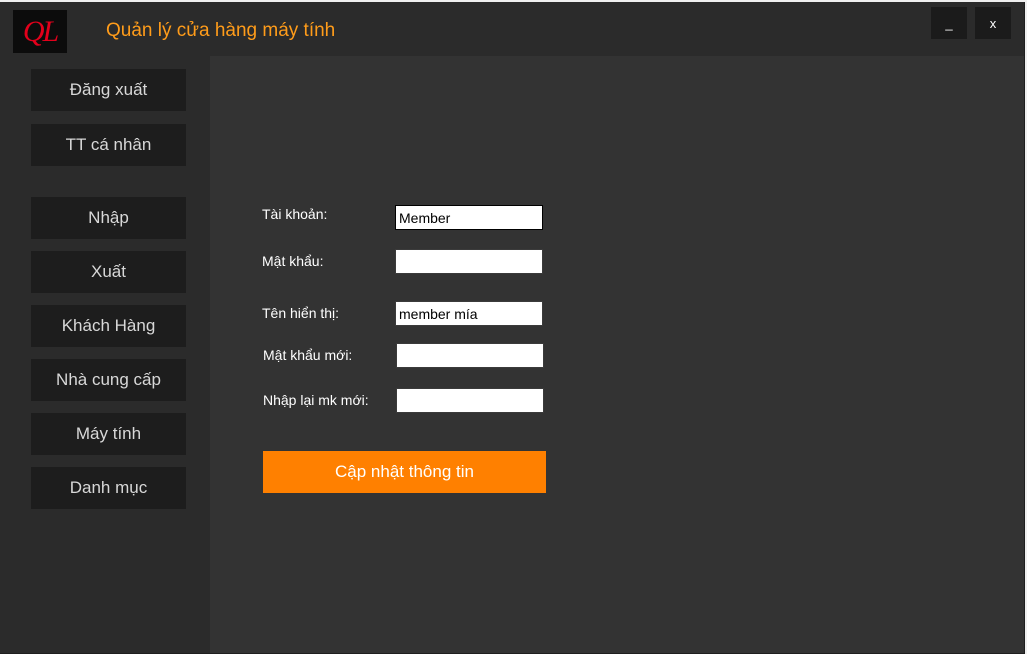 The height and width of the screenshot is (654, 1027). I want to click on export-button: Xuất, so click(108, 272).